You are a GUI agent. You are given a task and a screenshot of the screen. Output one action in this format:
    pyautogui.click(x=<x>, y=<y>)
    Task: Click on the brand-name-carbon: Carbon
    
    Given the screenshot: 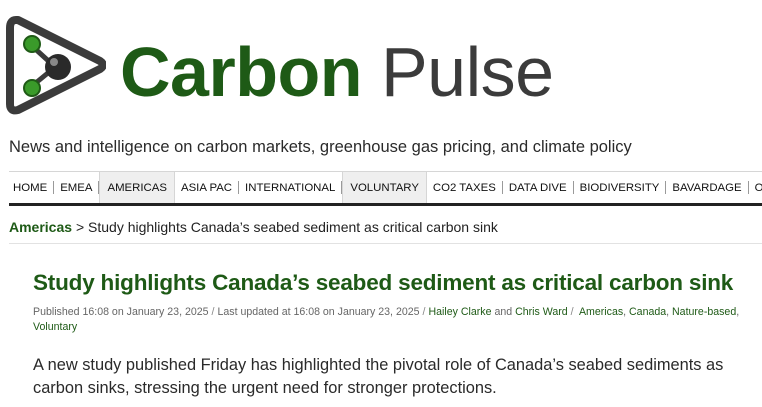 What is the action you would take?
    pyautogui.click(x=241, y=72)
    